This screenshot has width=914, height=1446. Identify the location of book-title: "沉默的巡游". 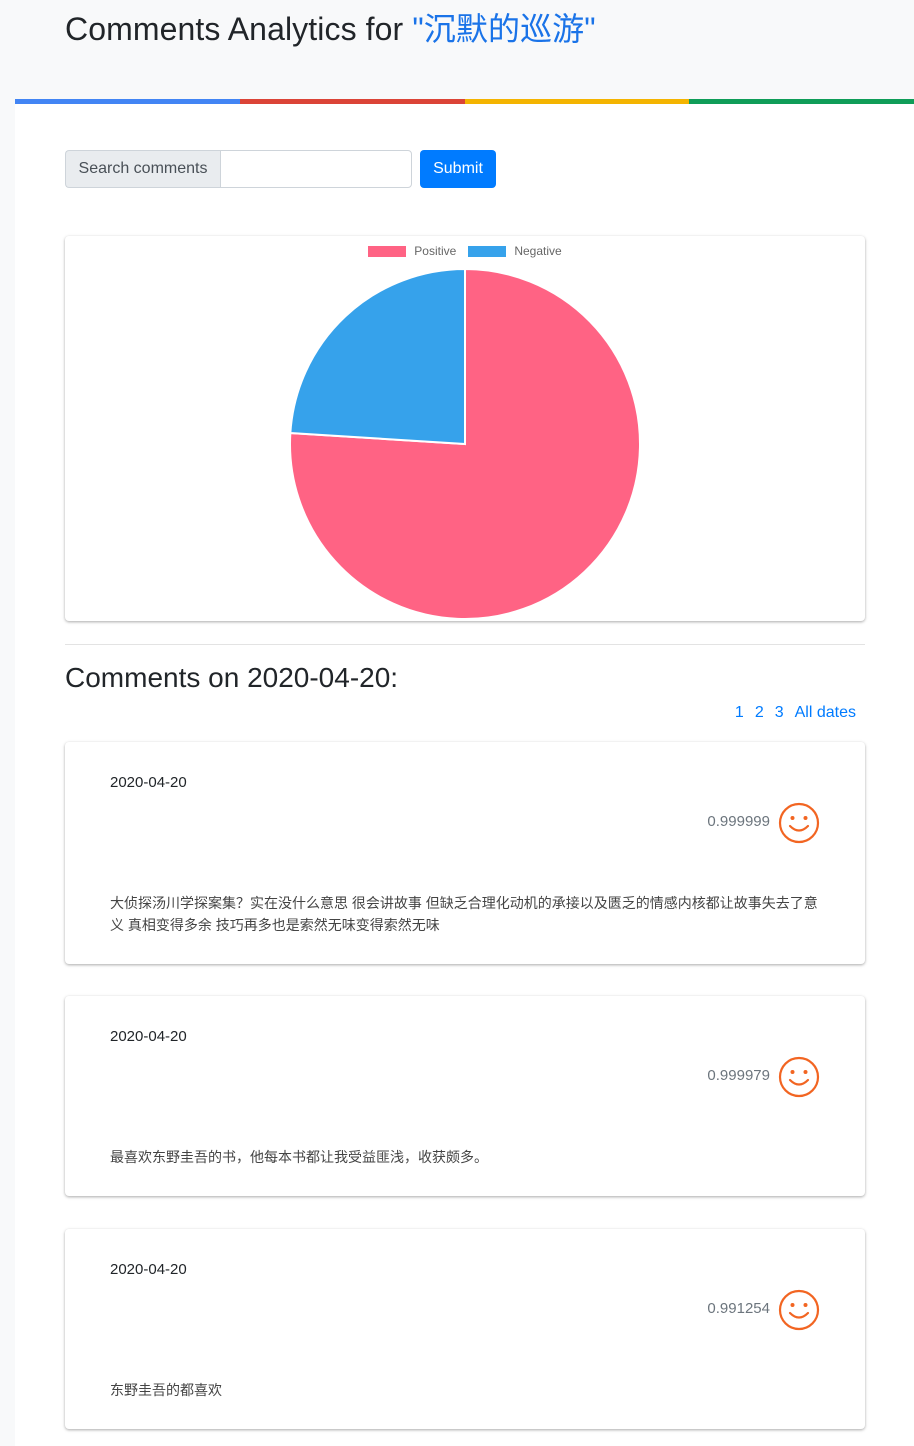
(504, 29).